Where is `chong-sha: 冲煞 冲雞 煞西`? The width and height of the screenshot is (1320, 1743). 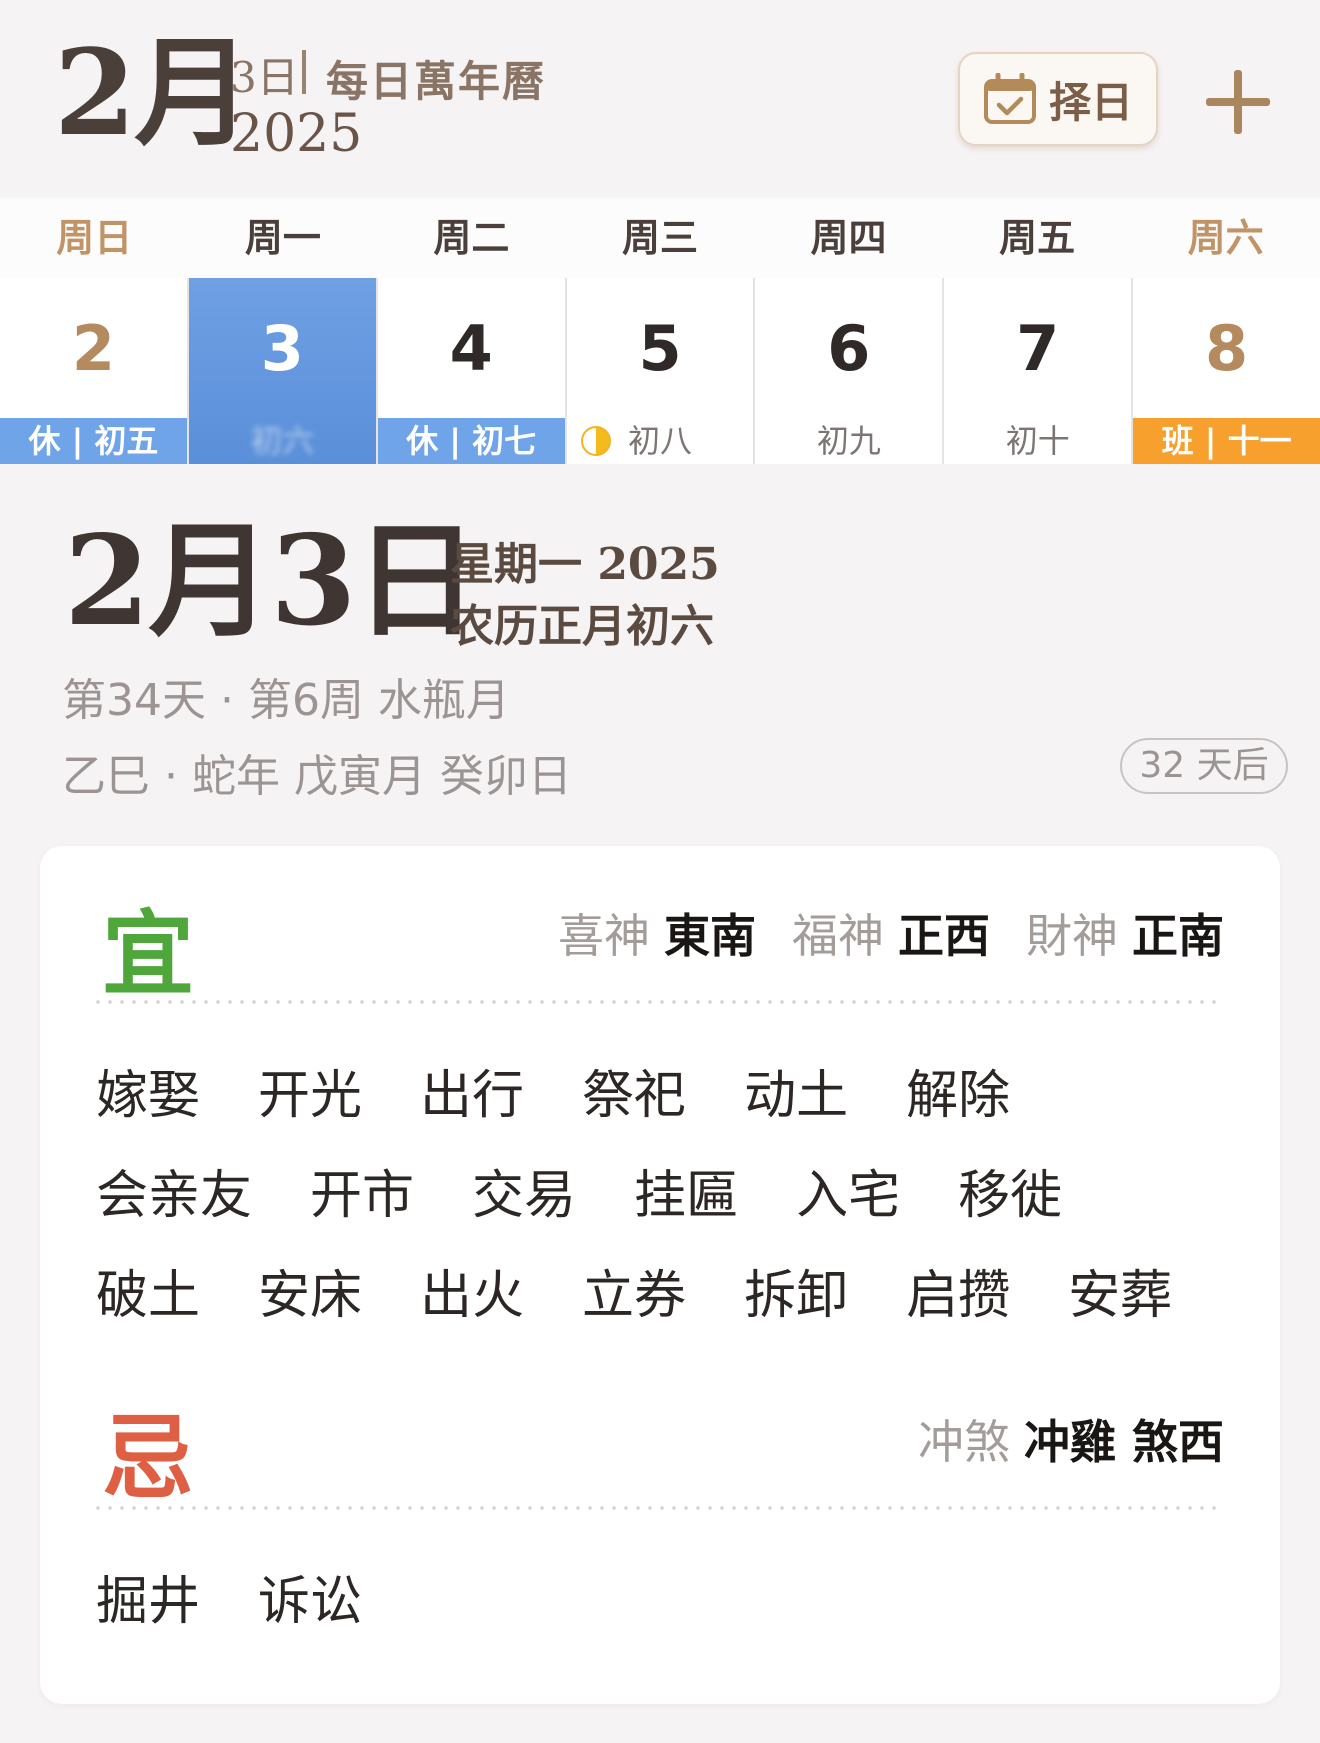 chong-sha: 冲煞 冲雞 煞西 is located at coordinates (1071, 1439).